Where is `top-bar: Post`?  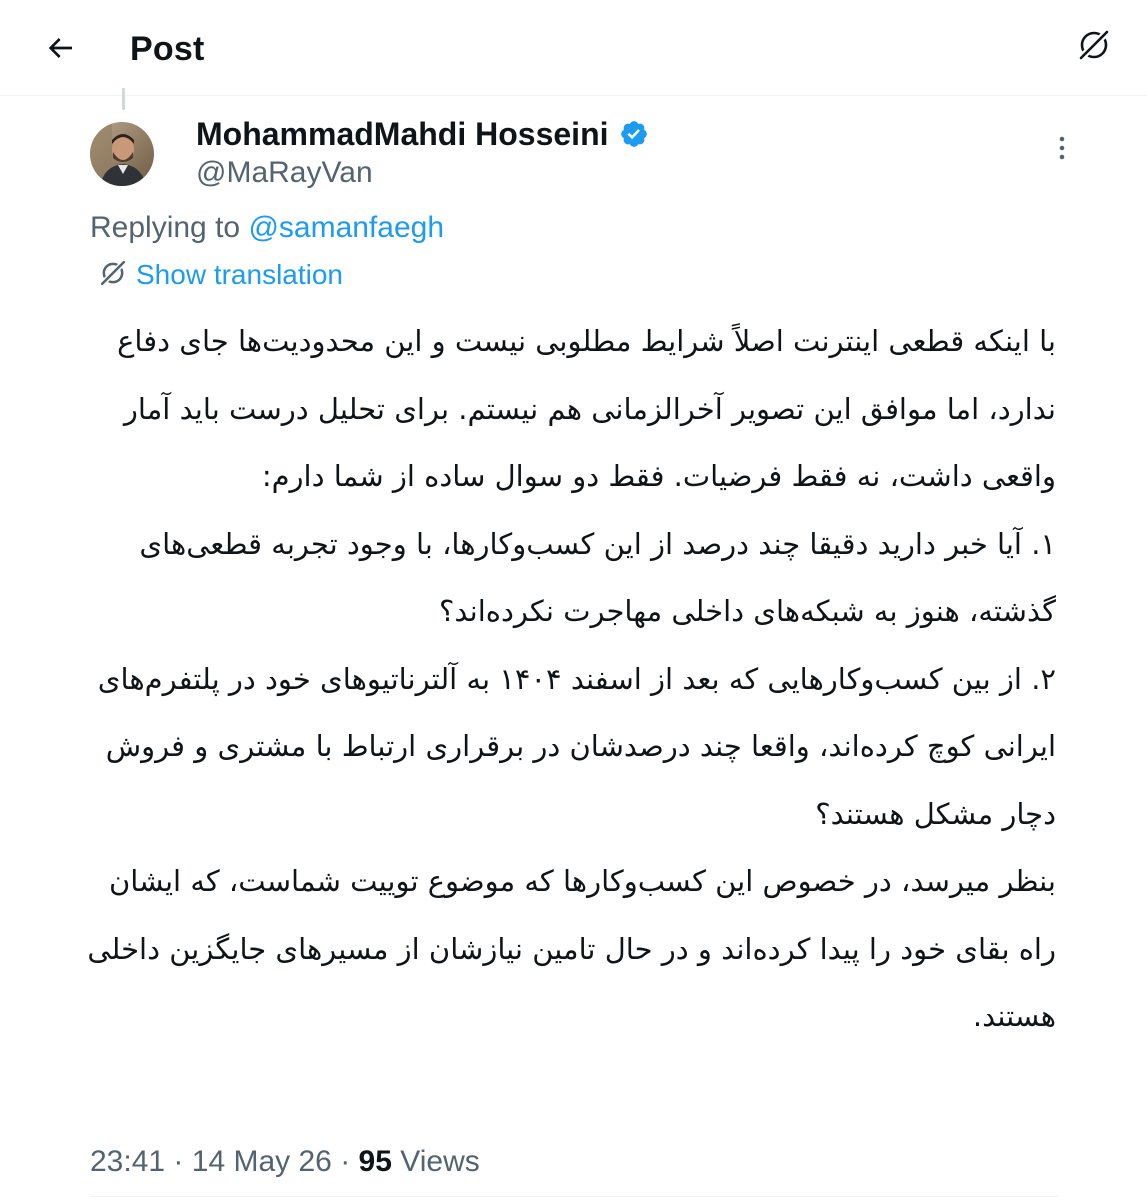 top-bar: Post is located at coordinates (573, 48).